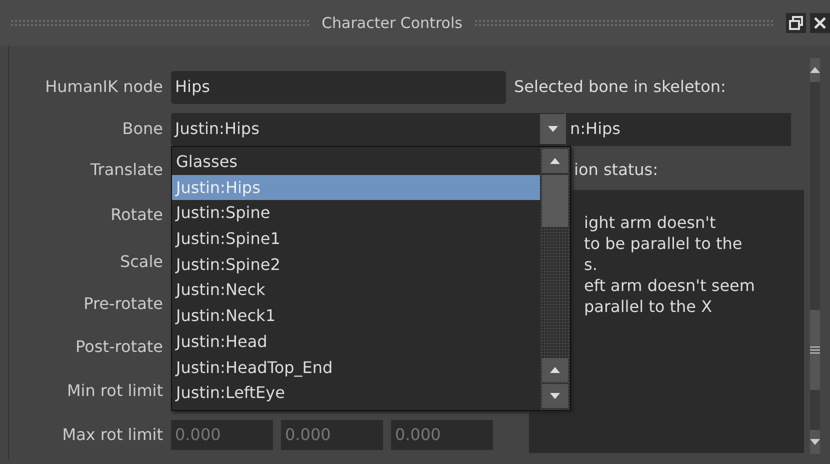  Describe the element at coordinates (368, 129) in the screenshot. I see `bone-dropdown: Justin:Hips` at that location.